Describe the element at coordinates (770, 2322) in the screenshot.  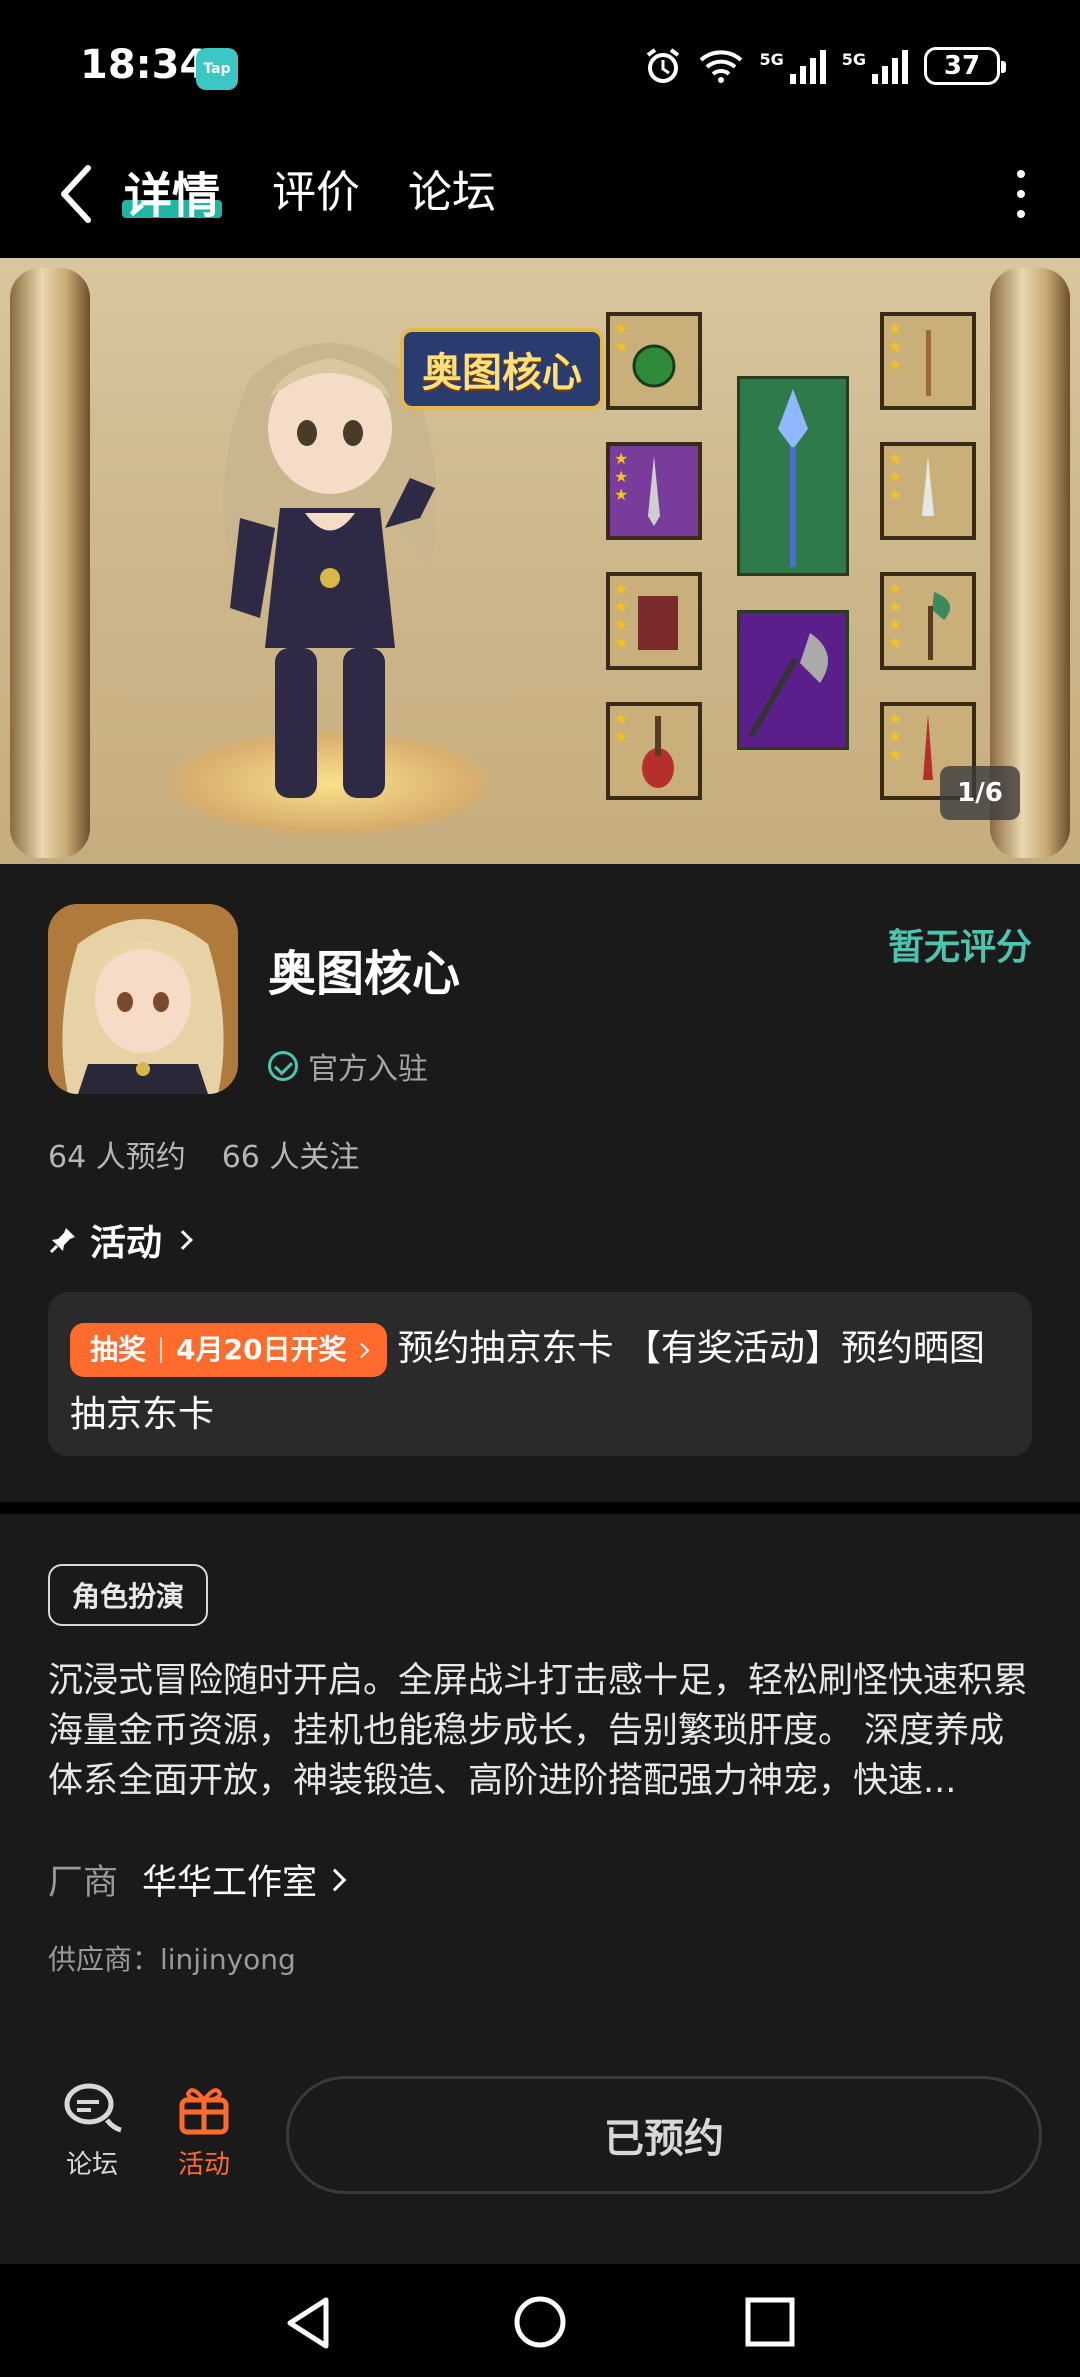
I see `nav-recents-icon` at that location.